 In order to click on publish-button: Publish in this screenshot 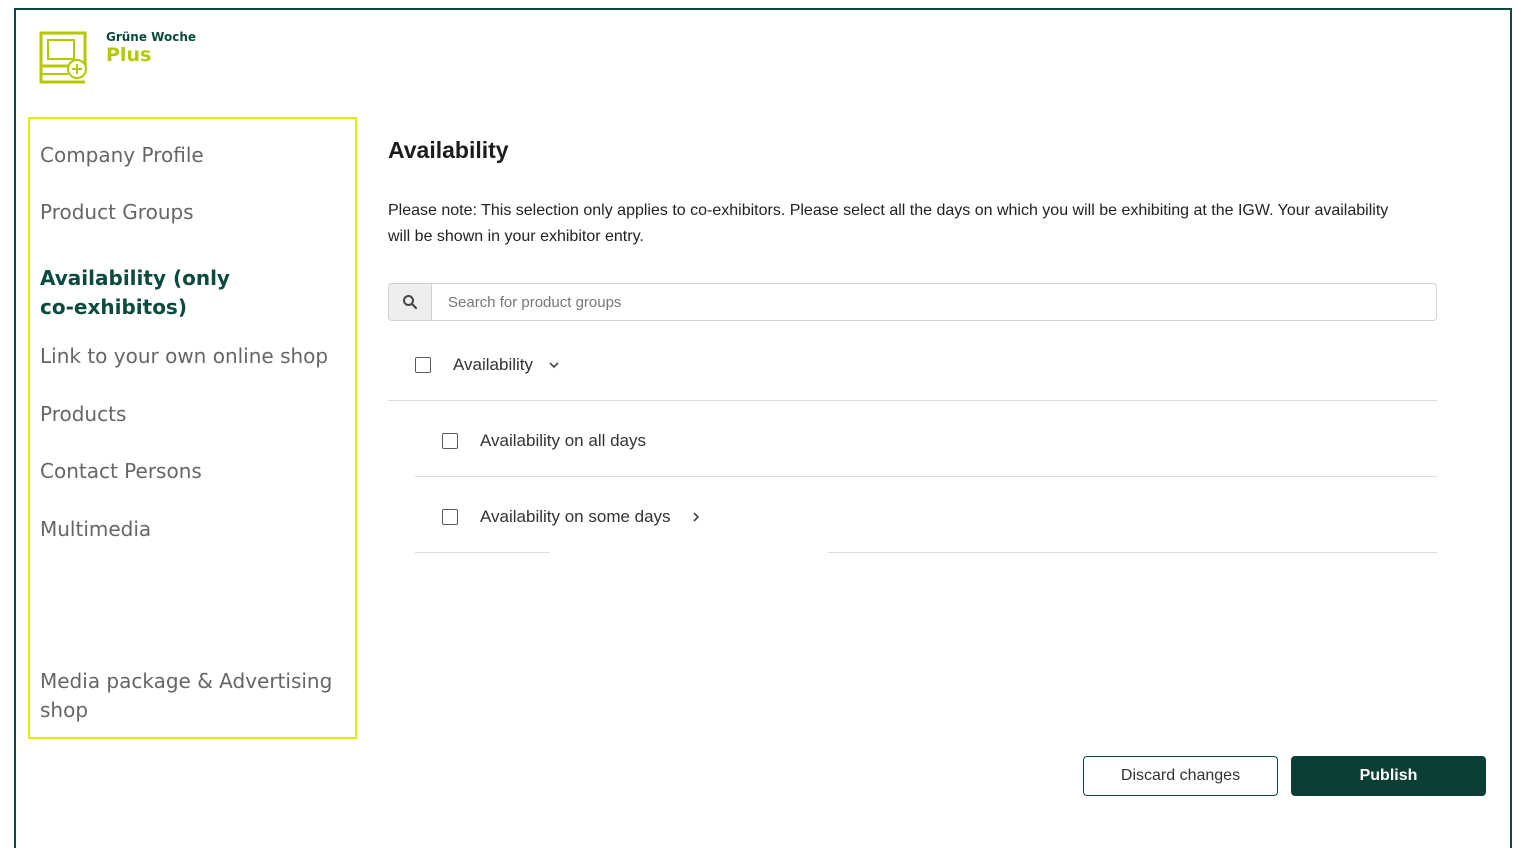, I will do `click(1388, 776)`.